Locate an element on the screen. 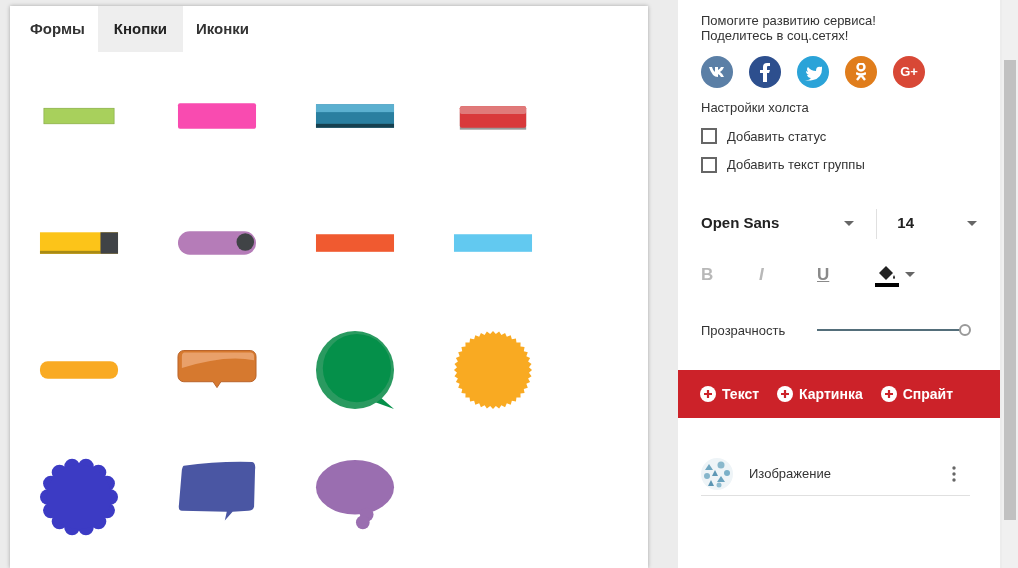 Image resolution: width=1018 pixels, height=568 pixels. tab: Иконки is located at coordinates (223, 29).